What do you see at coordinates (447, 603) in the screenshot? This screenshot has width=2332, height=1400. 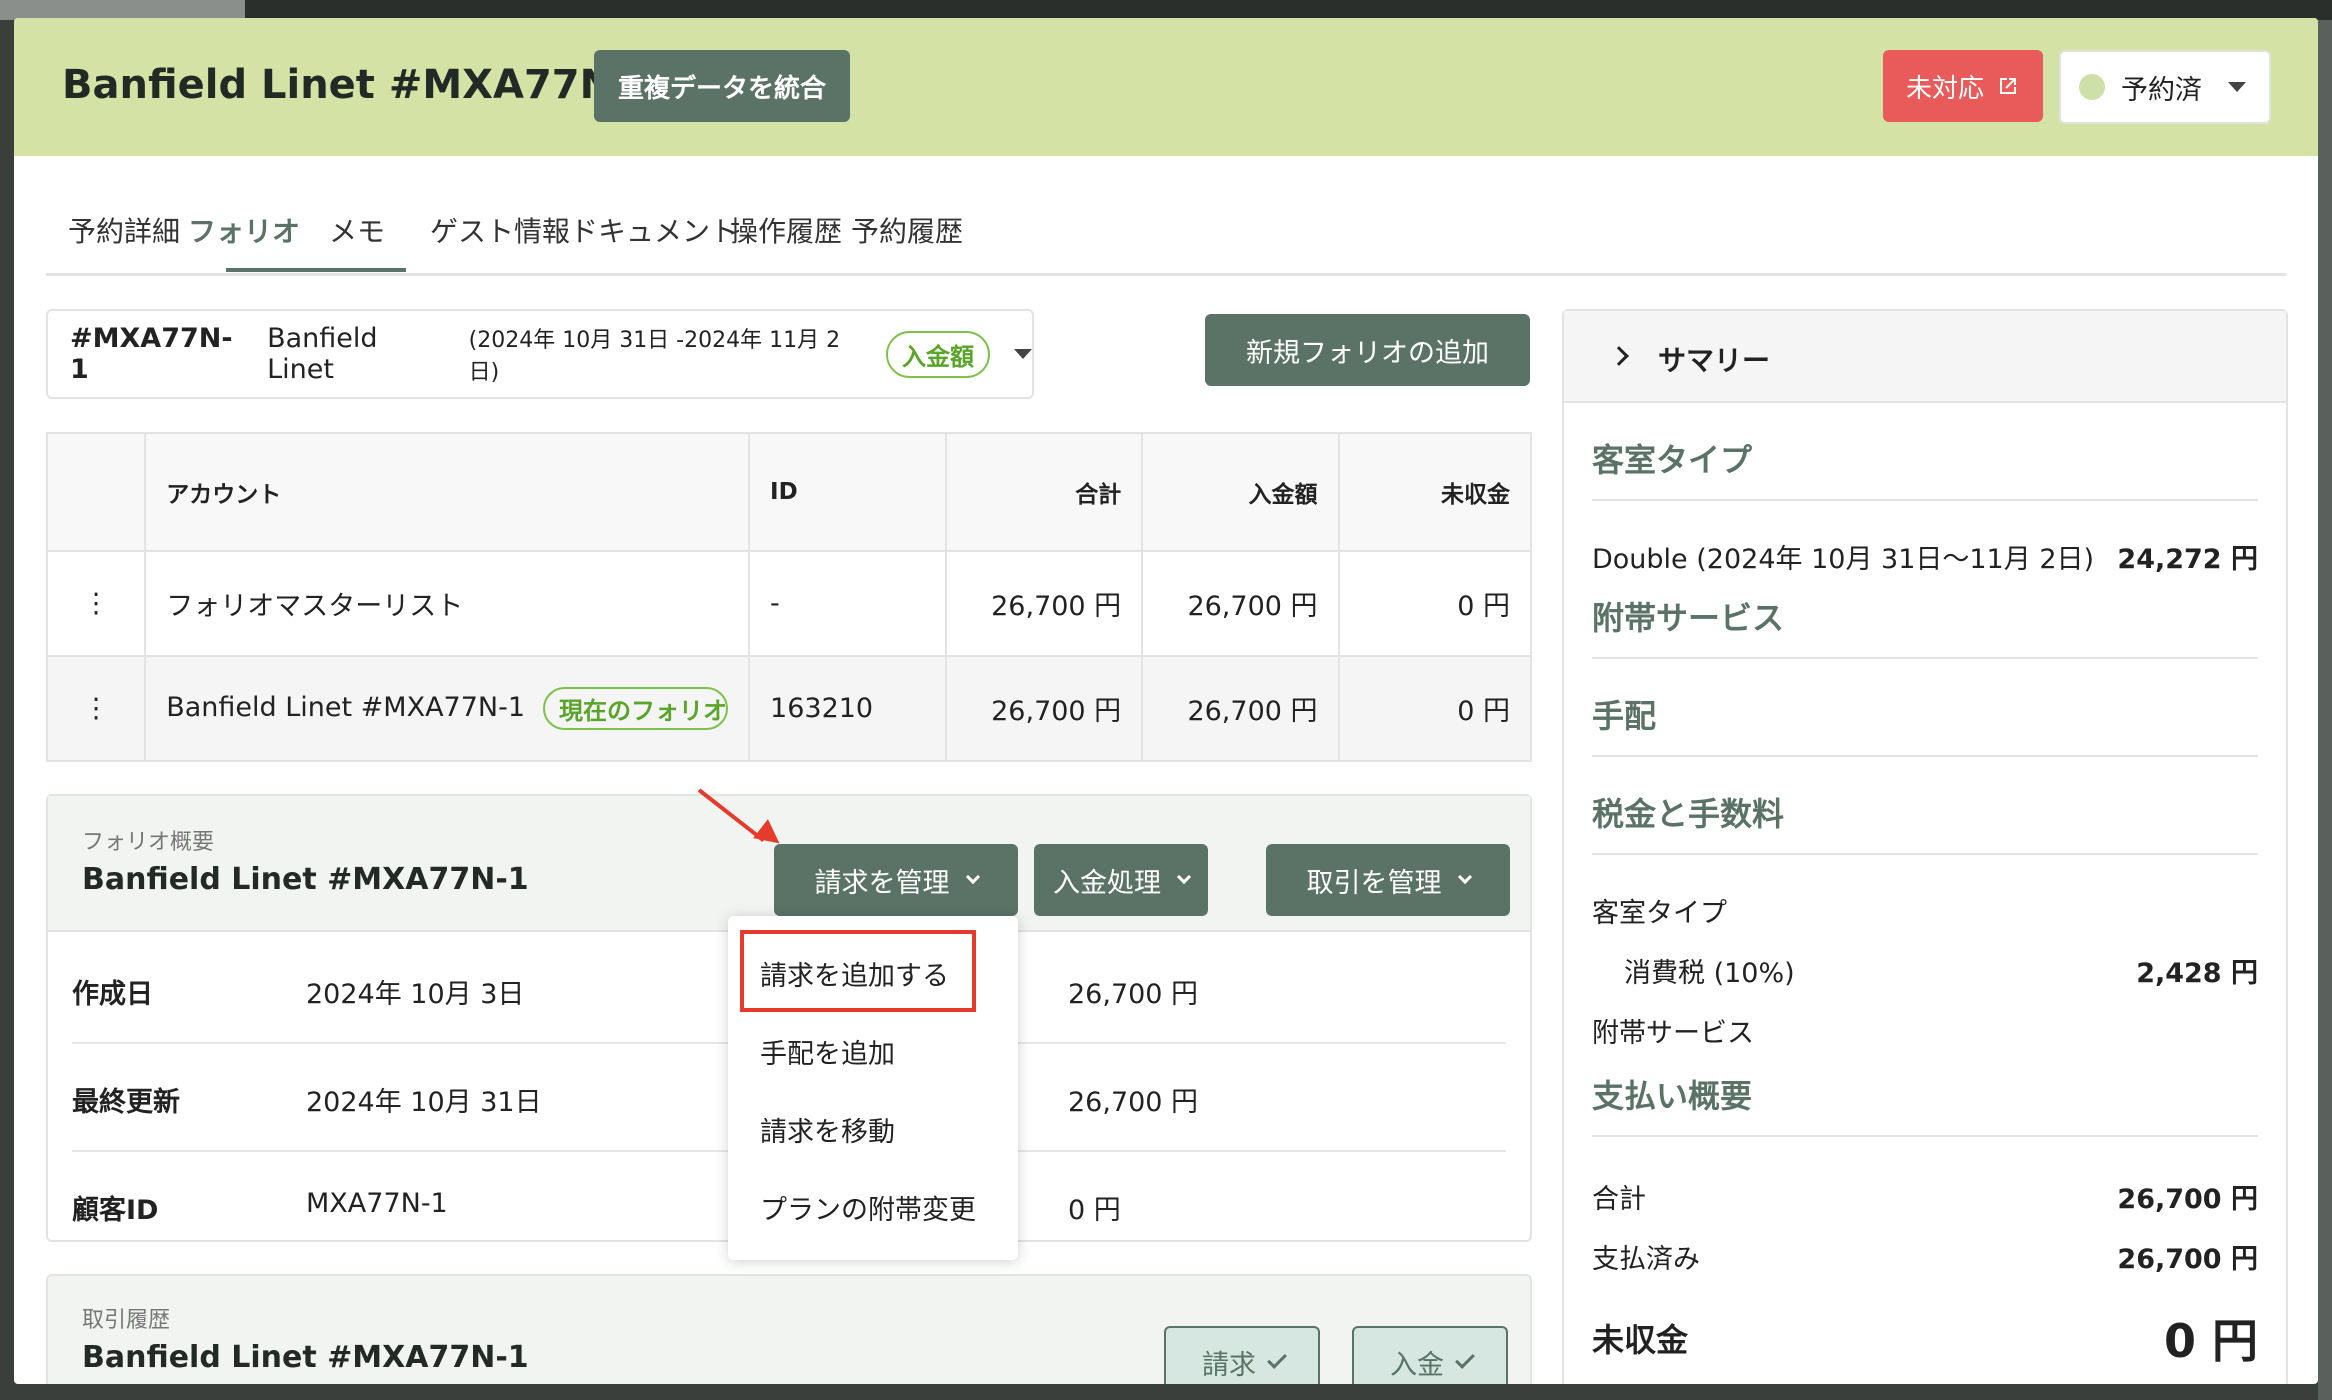 I see `account-name: フォリオマスターリスト` at bounding box center [447, 603].